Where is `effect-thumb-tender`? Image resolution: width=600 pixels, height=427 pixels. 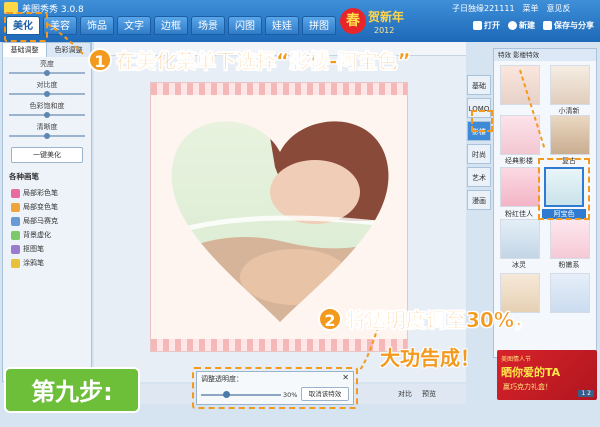
effect-thumb-tender is located at coordinates (570, 239).